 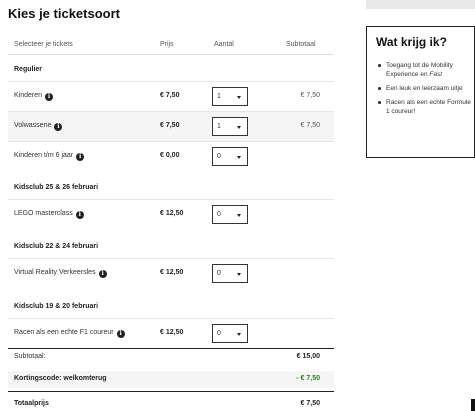 I want to click on ticket-name: Volwassene i, so click(x=38, y=126).